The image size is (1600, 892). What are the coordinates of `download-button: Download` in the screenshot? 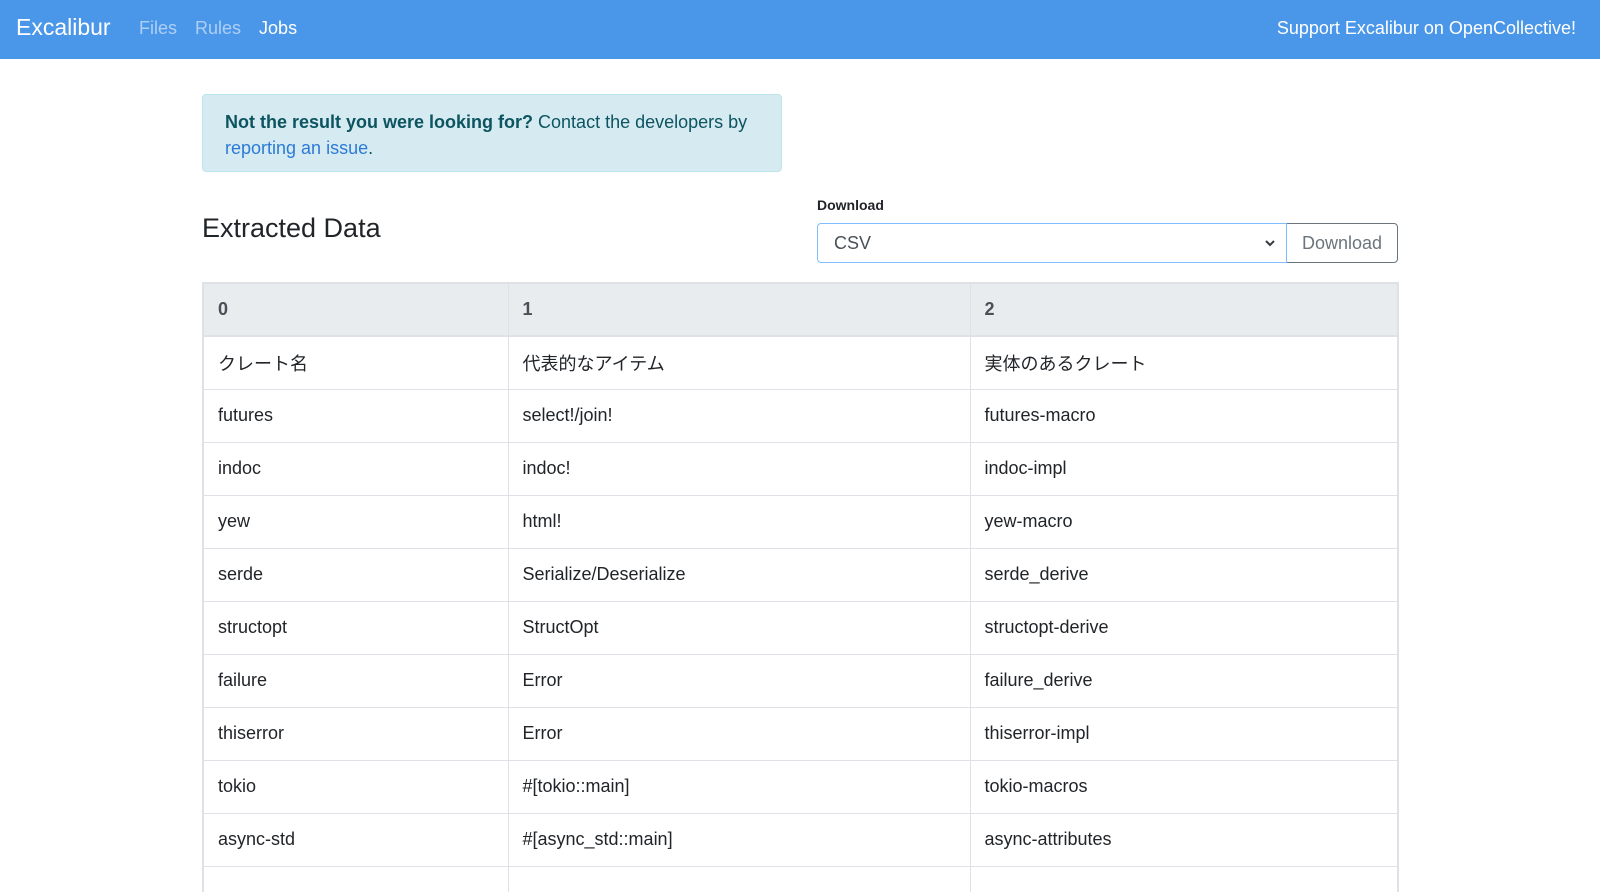 It's located at (1342, 243).